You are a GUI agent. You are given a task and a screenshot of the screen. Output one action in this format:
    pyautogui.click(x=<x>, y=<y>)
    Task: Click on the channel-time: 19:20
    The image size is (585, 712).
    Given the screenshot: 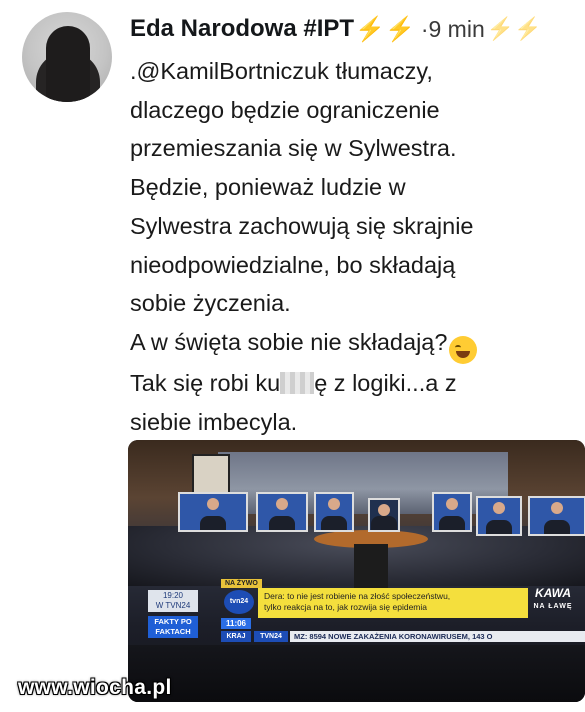 What is the action you would take?
    pyautogui.click(x=173, y=595)
    